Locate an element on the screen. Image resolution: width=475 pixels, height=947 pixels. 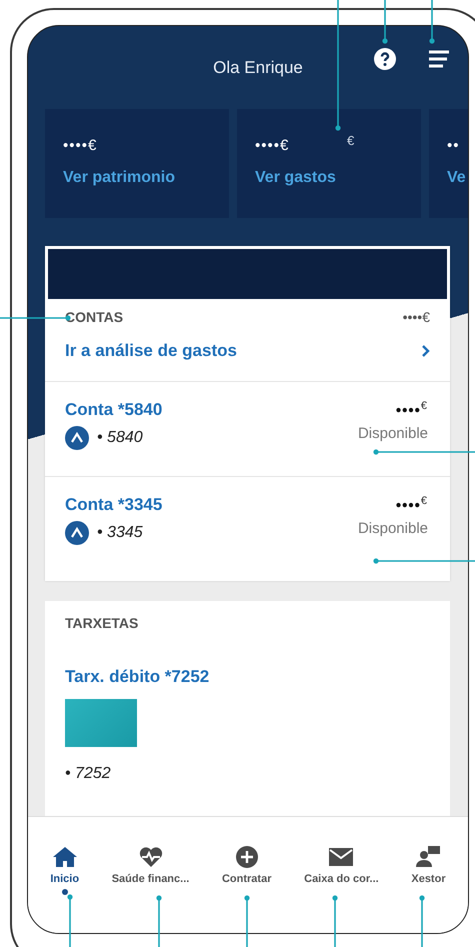
help-icon is located at coordinates (385, 59).